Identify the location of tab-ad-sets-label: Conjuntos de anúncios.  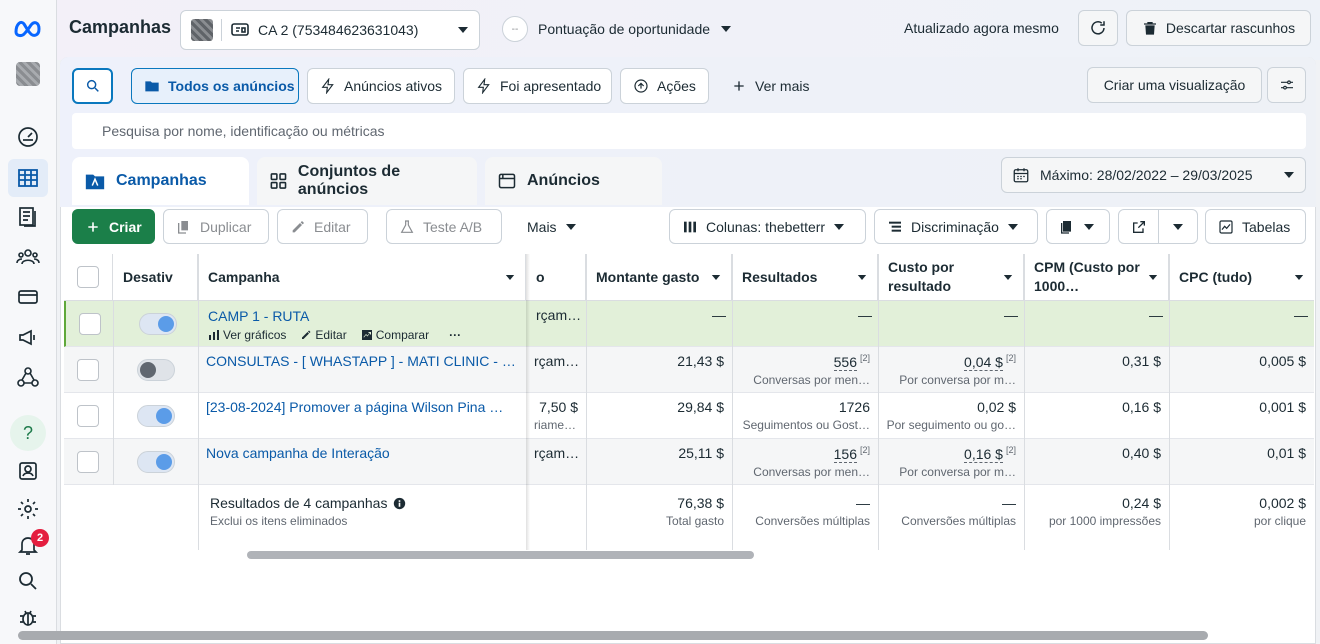
(349, 180).